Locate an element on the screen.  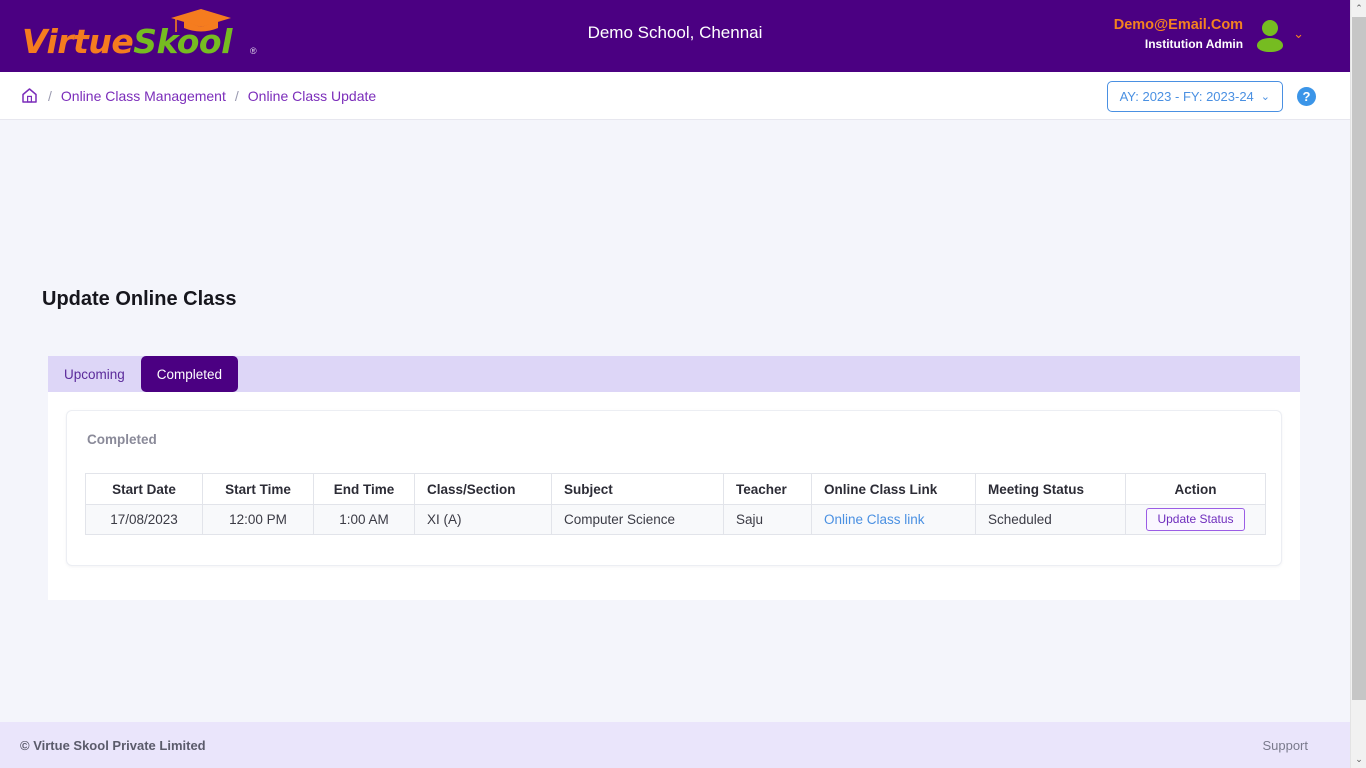
breadcrumb-item-online-class-management: Online Class Management is located at coordinates (143, 96).